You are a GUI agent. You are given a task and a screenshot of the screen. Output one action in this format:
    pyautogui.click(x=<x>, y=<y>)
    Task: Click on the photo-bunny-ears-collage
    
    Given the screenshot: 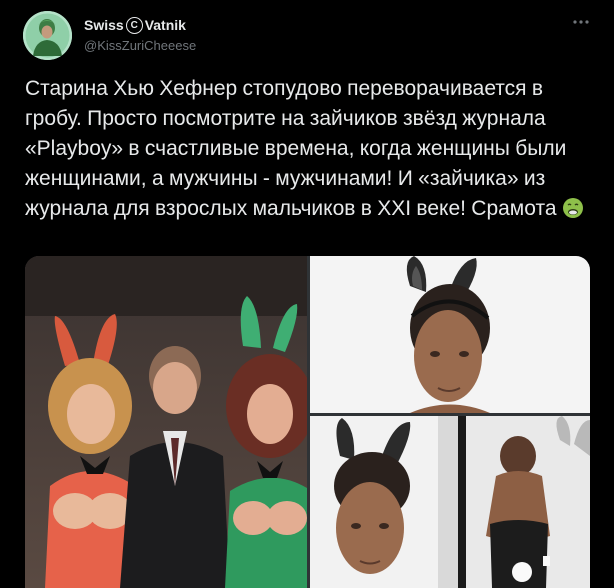 What is the action you would take?
    pyautogui.click(x=450, y=502)
    